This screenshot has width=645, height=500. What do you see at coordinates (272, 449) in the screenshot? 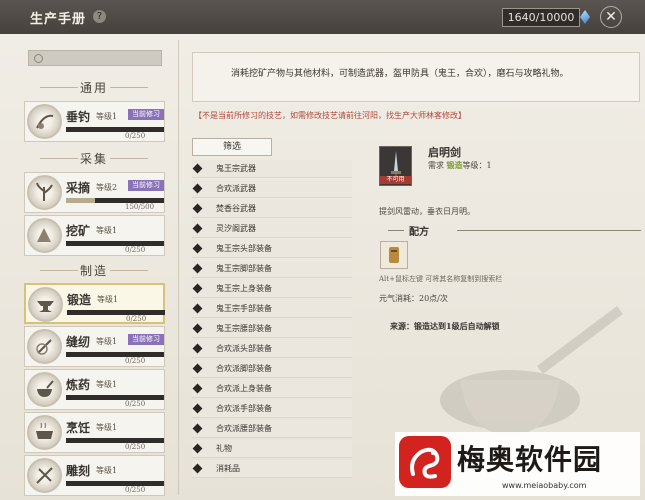
I see `recipe-category-item: 礼物` at bounding box center [272, 449].